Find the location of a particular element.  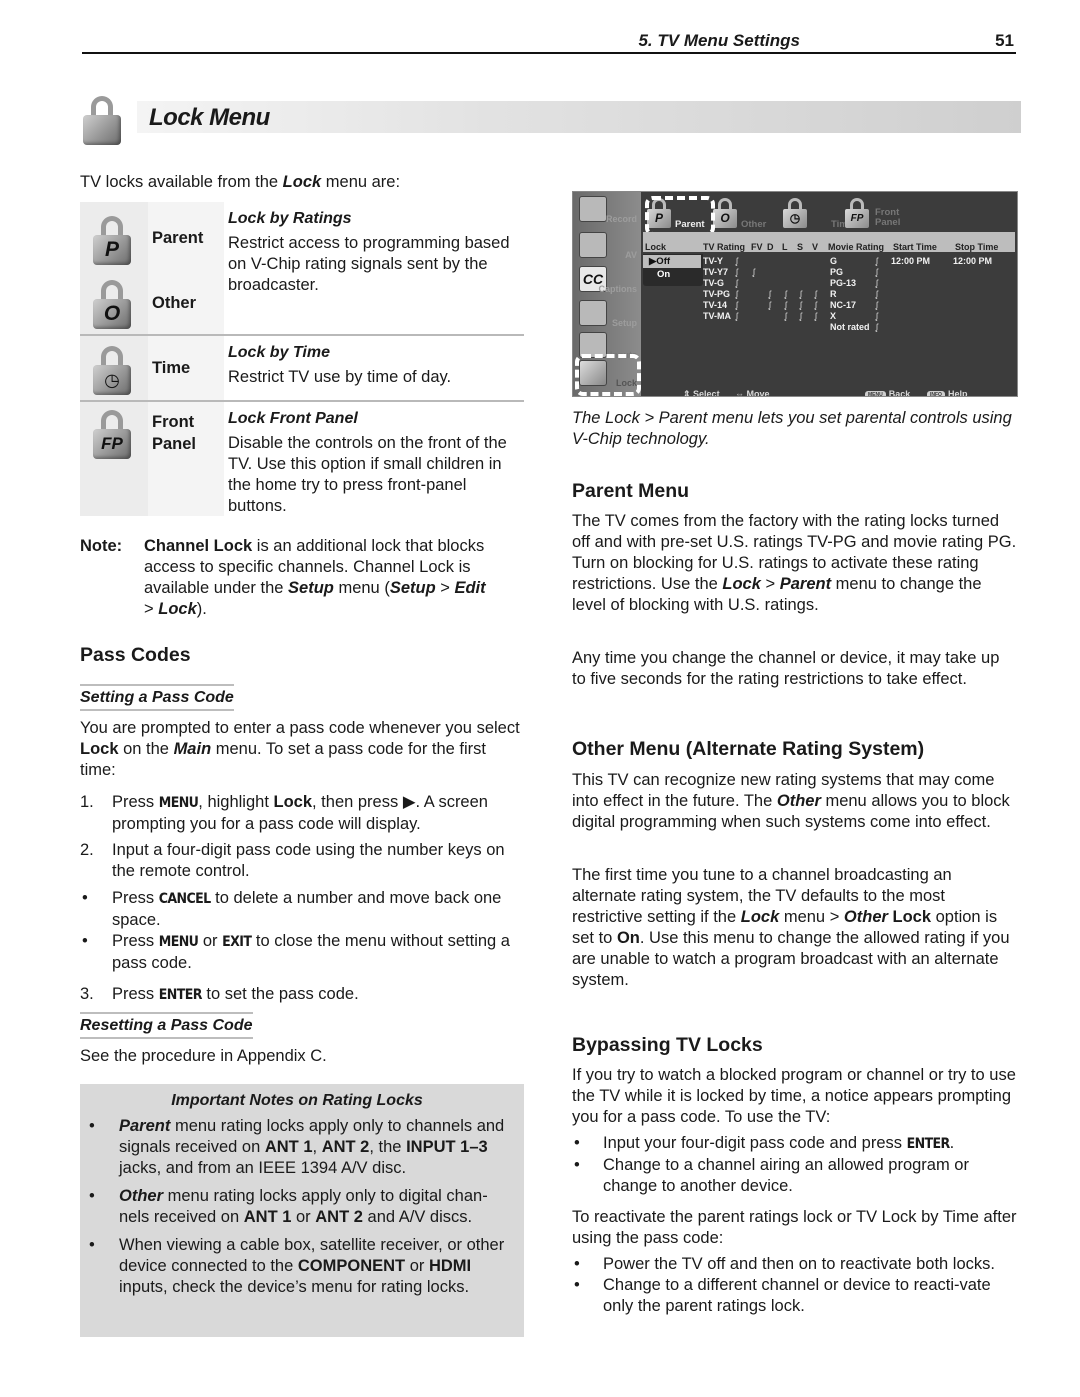

lock-heading: Lock by Ratings is located at coordinates (290, 218).